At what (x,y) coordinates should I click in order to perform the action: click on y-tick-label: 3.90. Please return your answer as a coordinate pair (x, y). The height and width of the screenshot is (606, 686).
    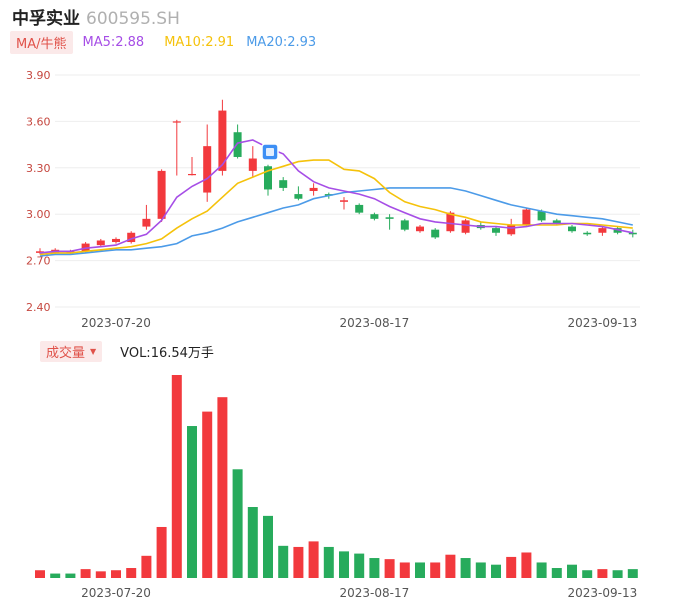
    Looking at the image, I should click on (38, 75).